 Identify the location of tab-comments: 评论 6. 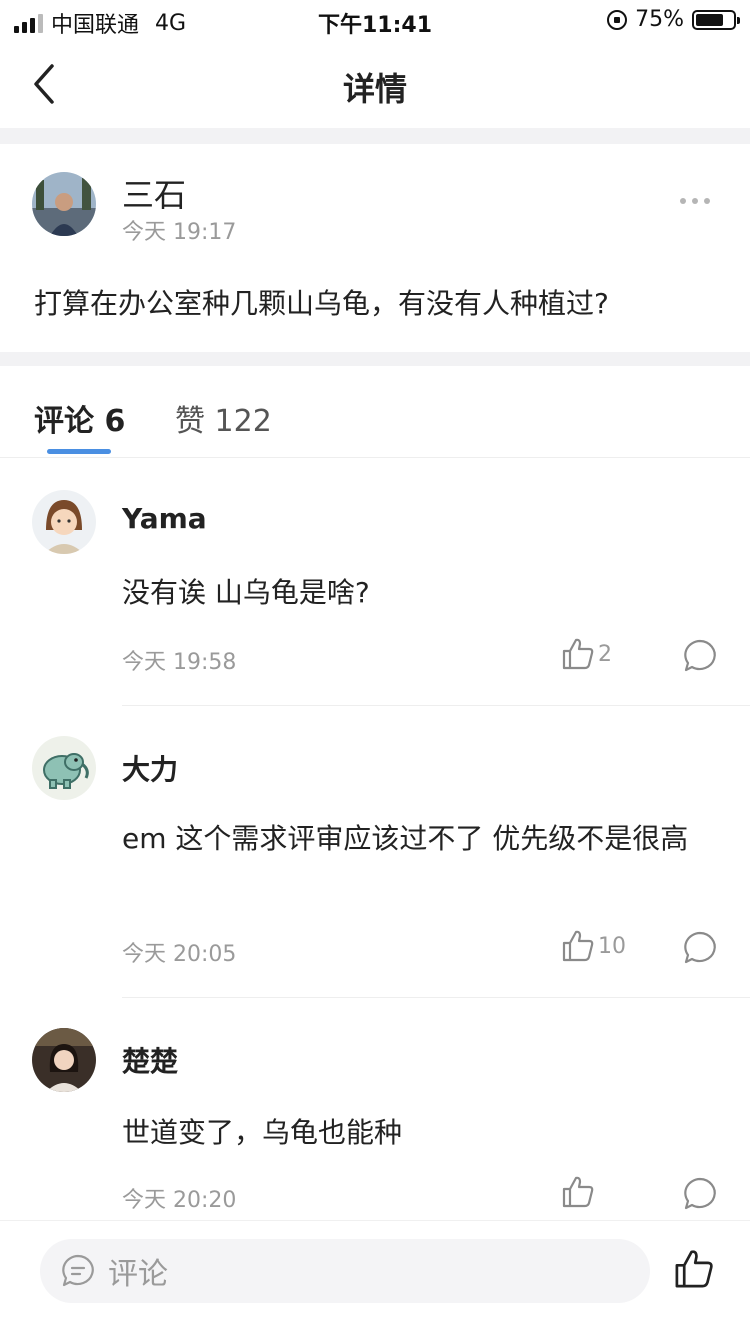
(79, 418).